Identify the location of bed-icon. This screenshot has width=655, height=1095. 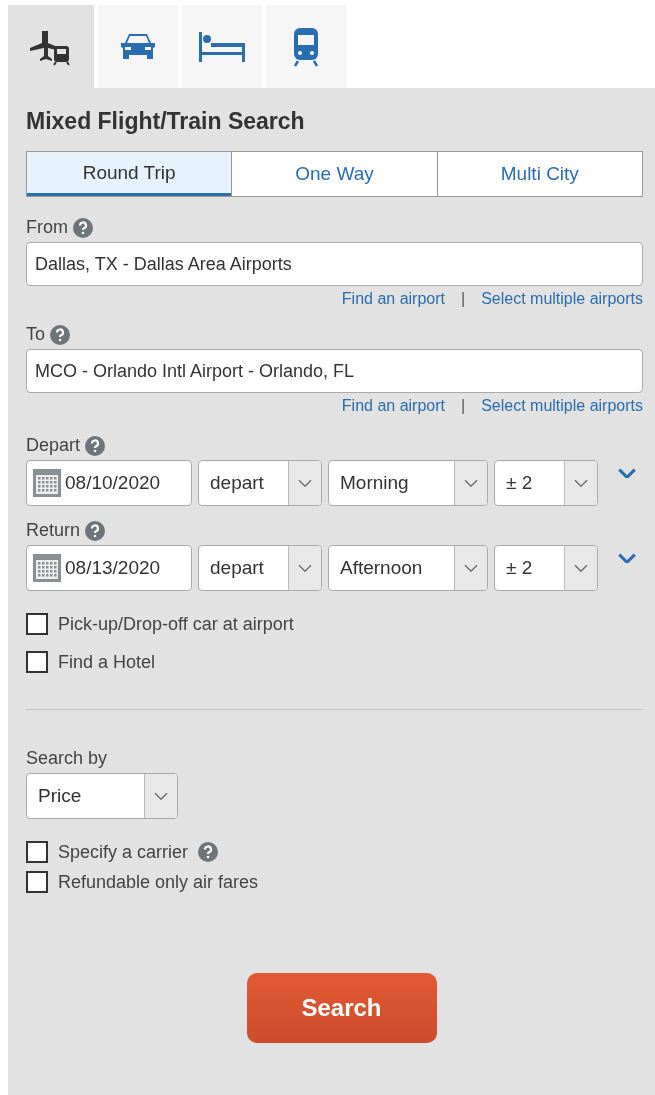
(222, 46).